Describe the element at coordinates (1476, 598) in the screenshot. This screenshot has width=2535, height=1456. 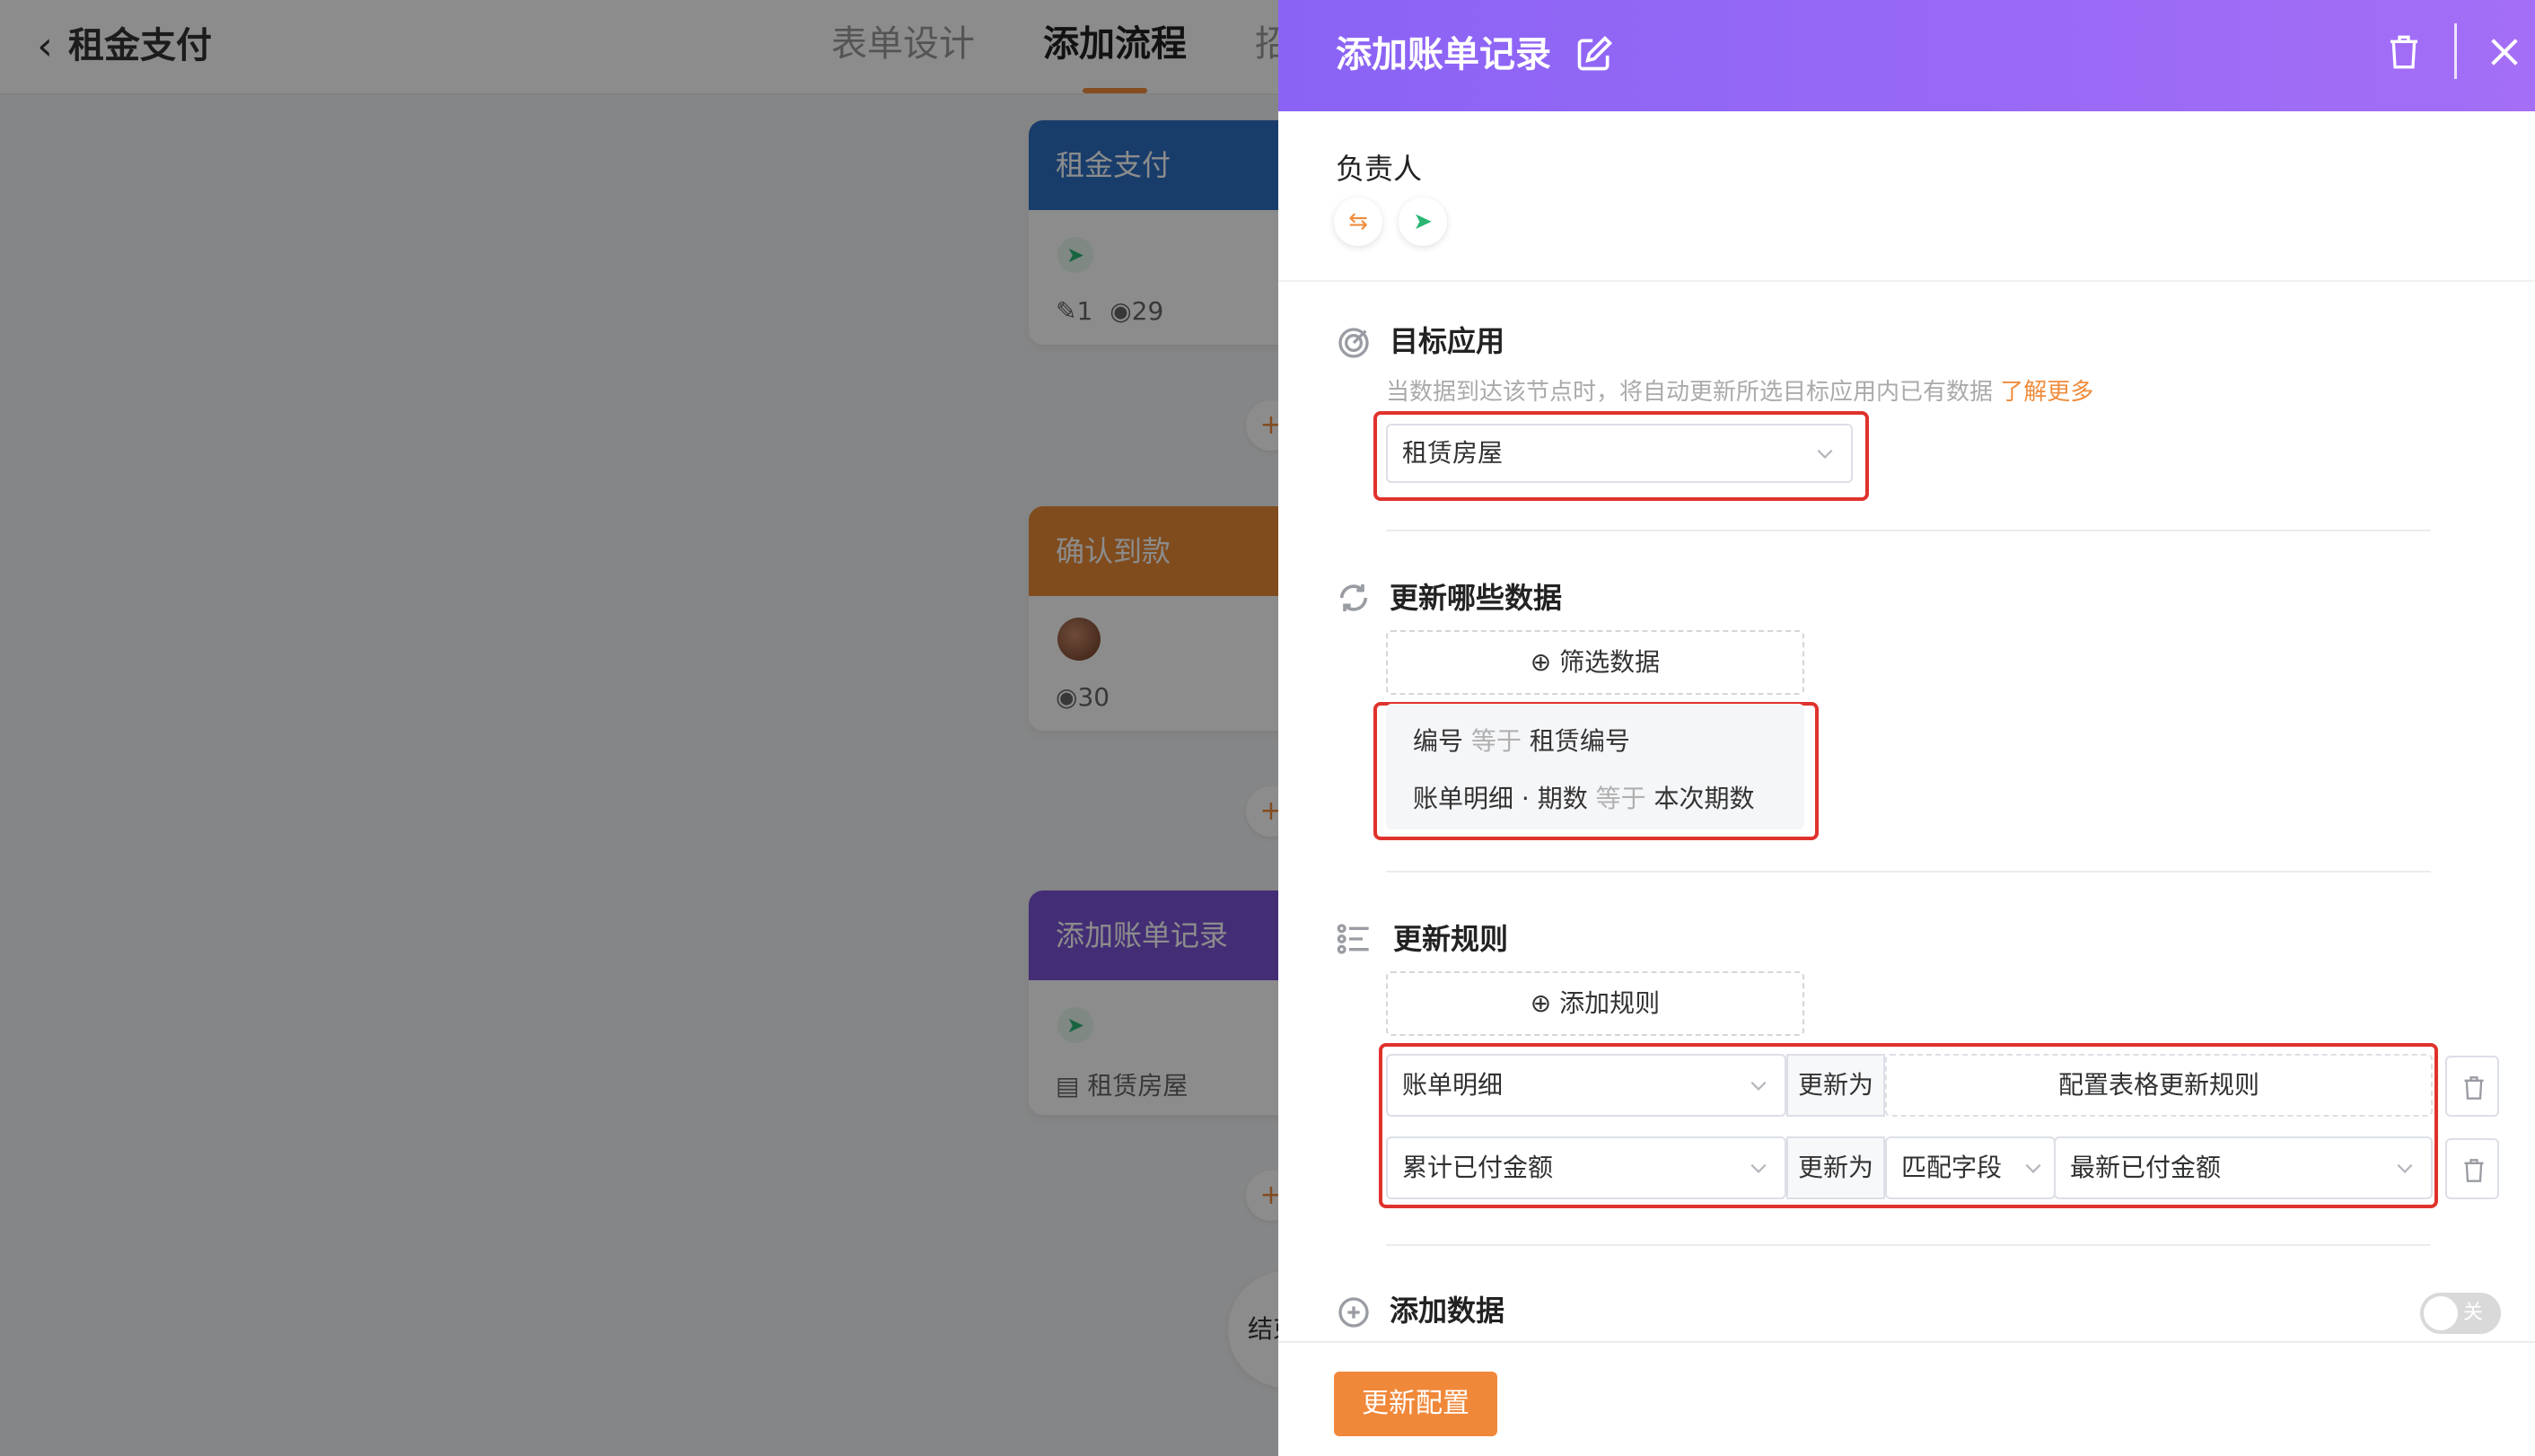
I see `update-data-title: 更新哪些数据` at that location.